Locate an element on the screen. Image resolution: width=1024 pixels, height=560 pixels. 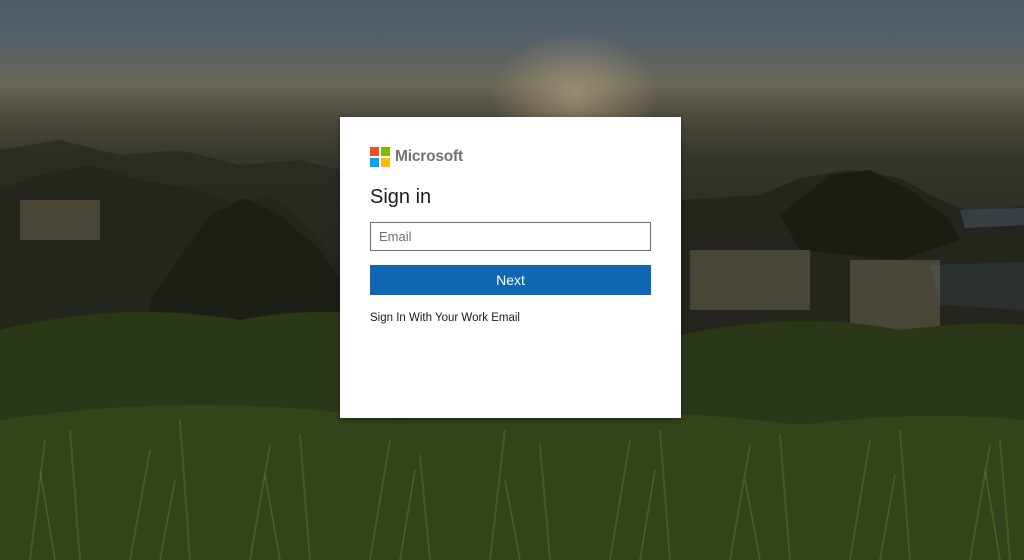
logo-square-red is located at coordinates (374, 151).